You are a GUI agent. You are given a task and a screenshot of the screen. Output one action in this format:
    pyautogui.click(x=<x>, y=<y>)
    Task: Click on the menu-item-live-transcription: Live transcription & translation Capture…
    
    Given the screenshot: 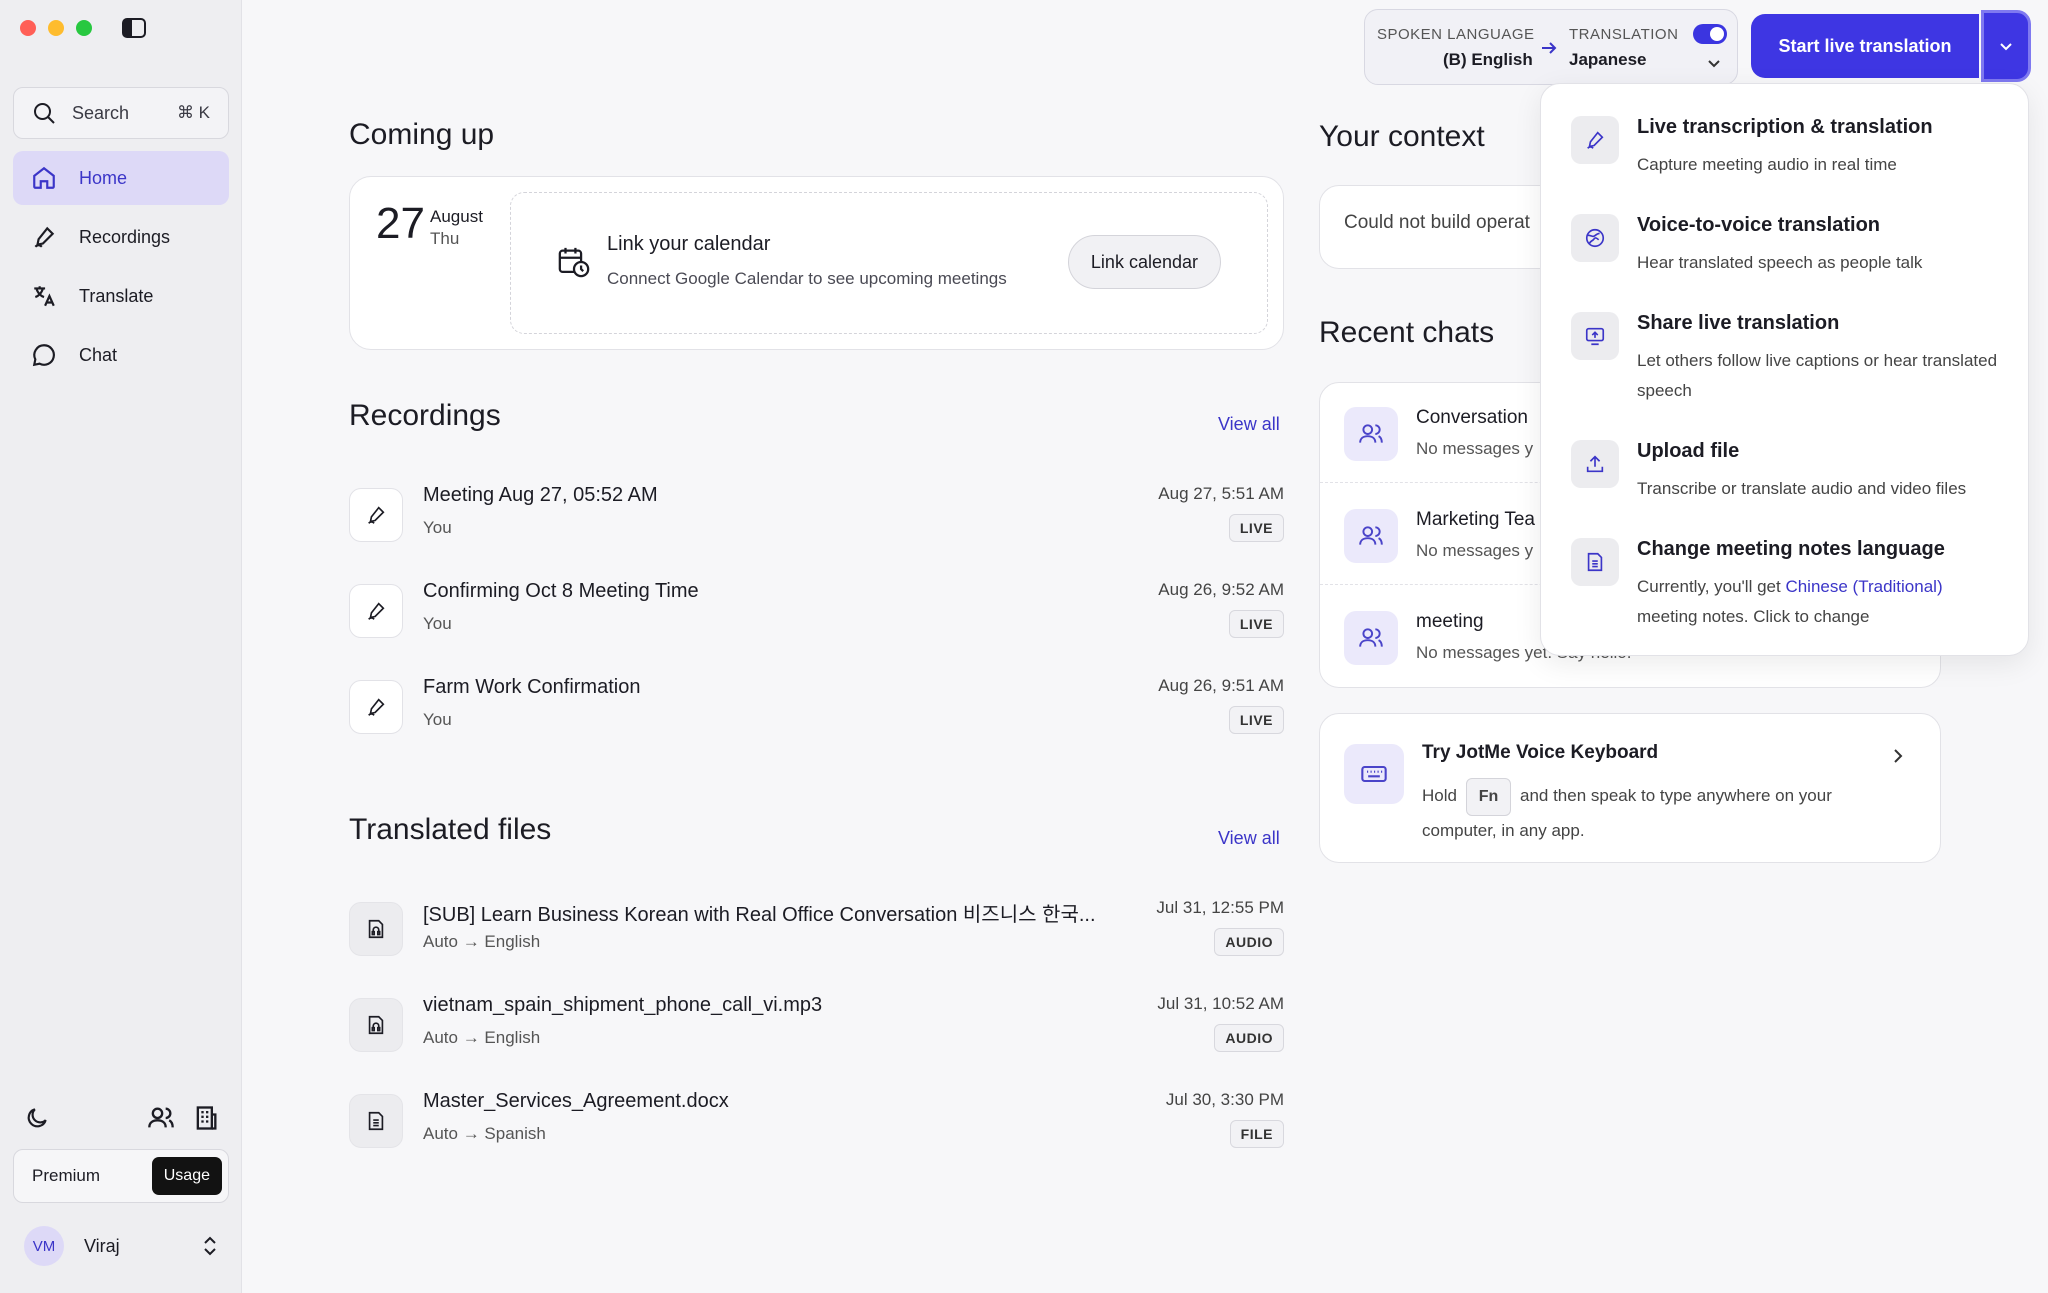 What is the action you would take?
    pyautogui.click(x=1785, y=152)
    